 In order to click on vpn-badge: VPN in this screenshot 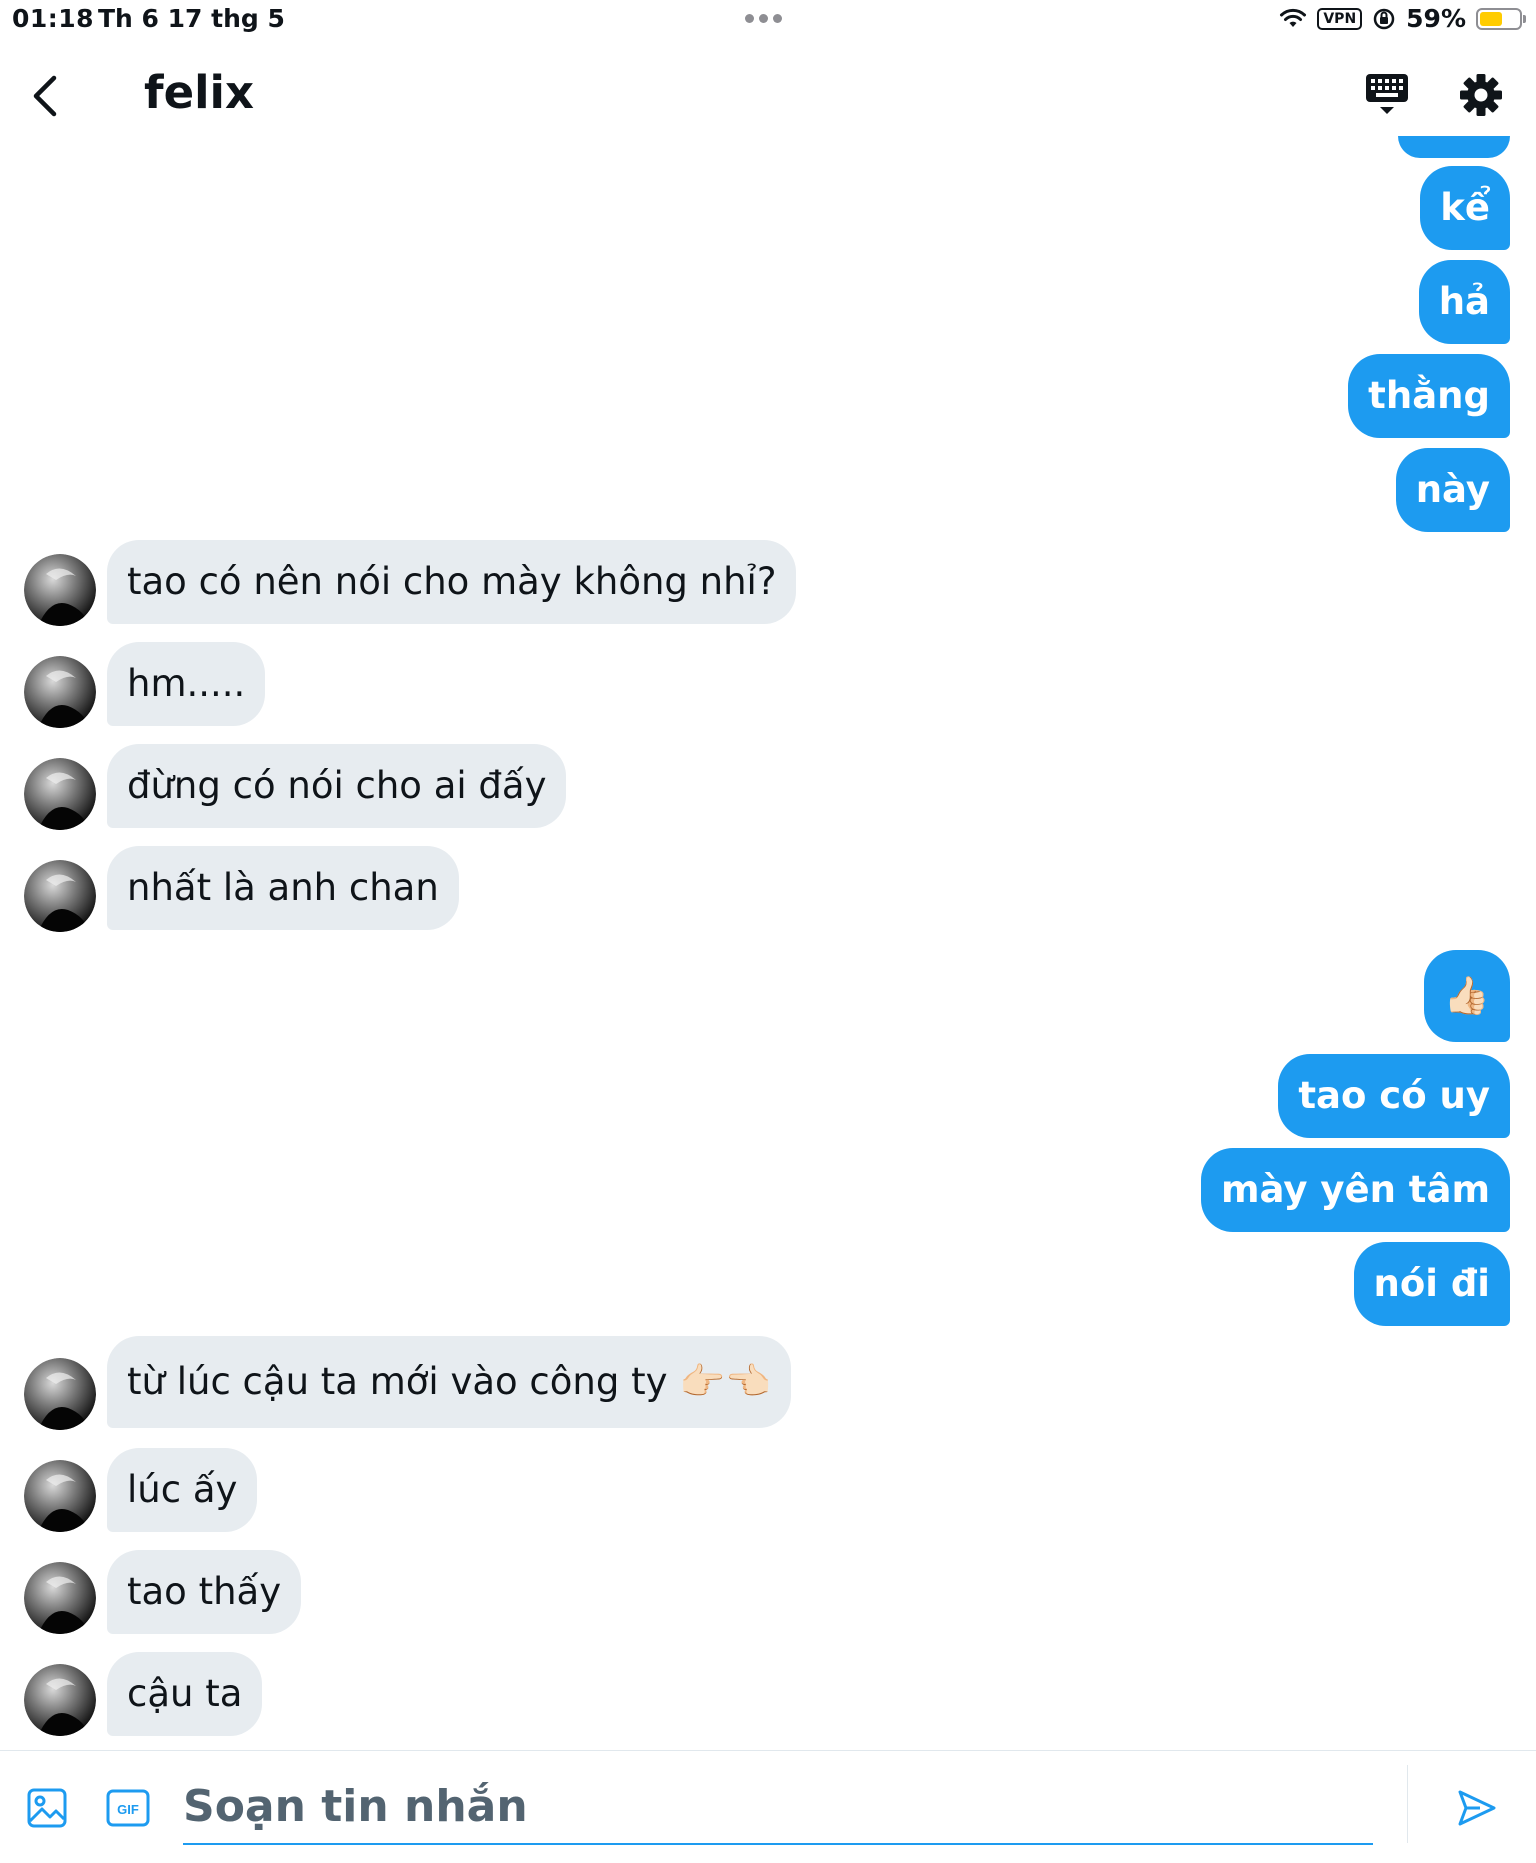, I will do `click(1340, 18)`.